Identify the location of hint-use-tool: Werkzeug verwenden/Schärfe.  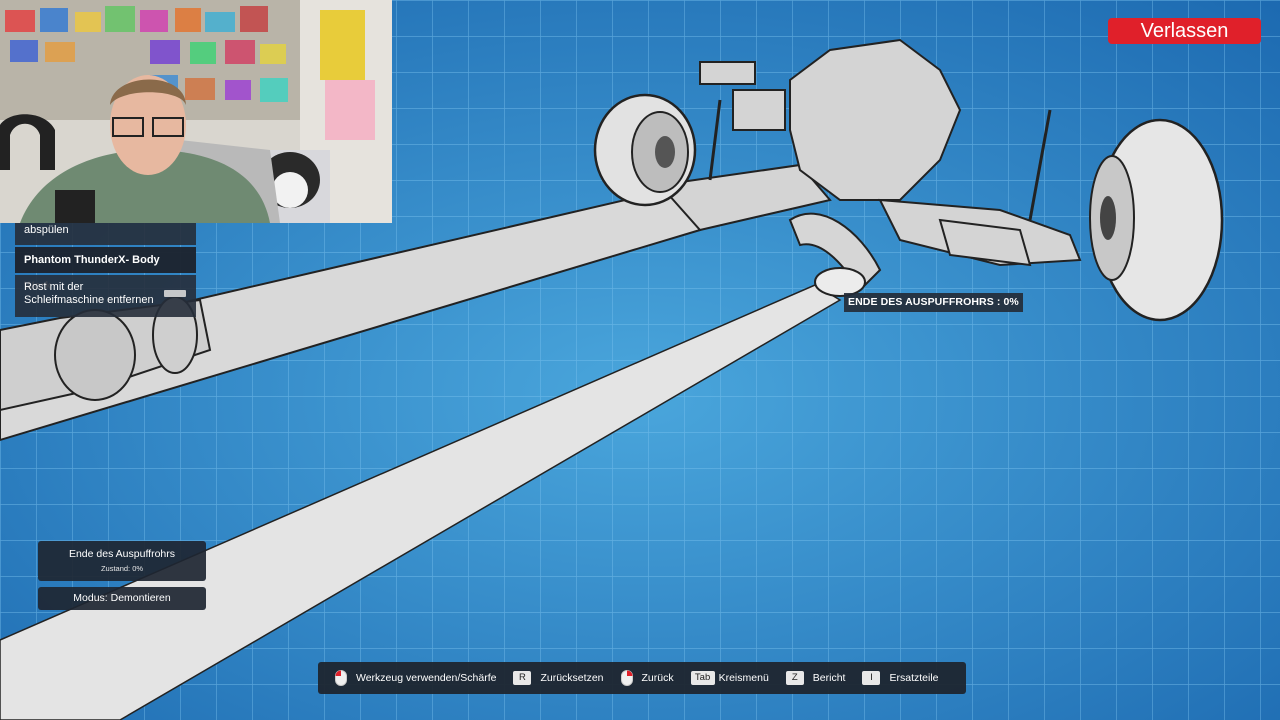
(415, 678).